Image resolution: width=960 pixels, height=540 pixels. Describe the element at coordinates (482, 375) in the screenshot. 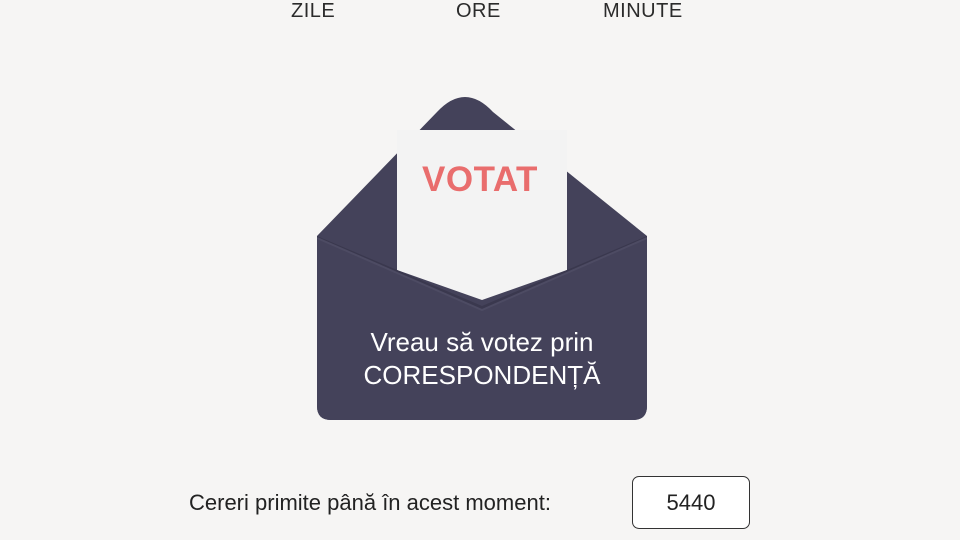

I see `cta-line-2: CORESPONDENȚĂ` at that location.